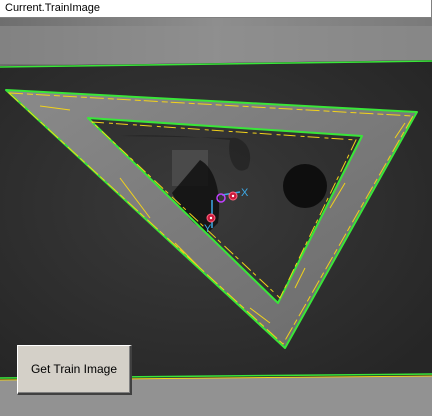 The image size is (432, 416). I want to click on top-strip, so click(216, 45).